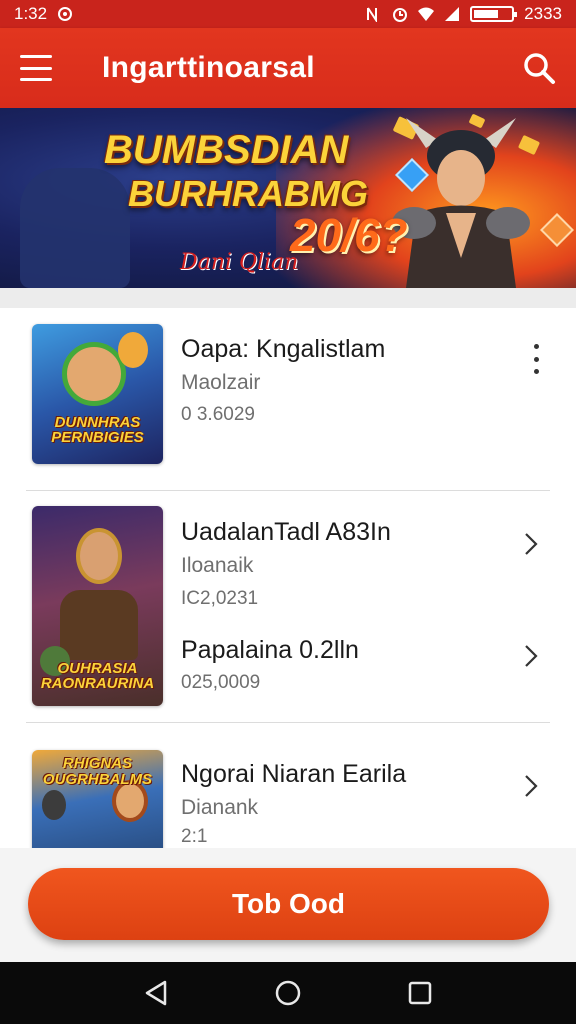 This screenshot has width=576, height=1024. I want to click on menu-icon, so click(36, 68).